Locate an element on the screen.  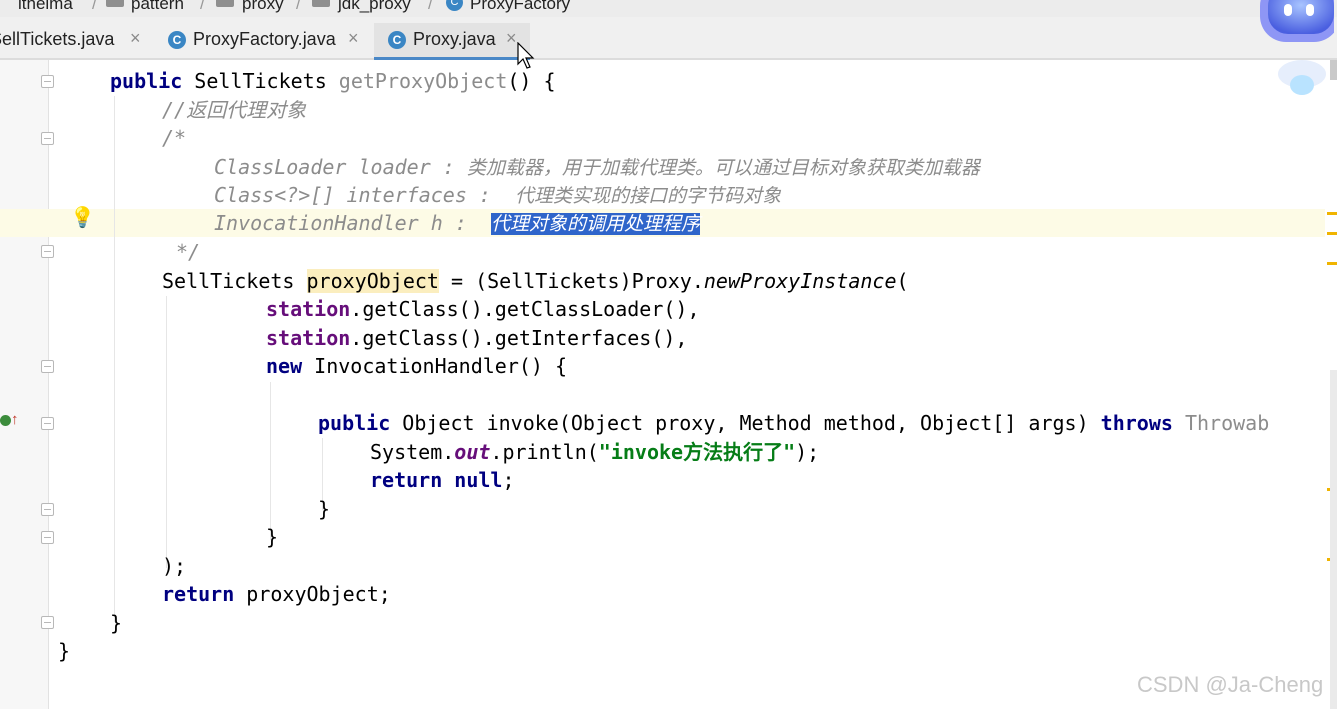
breadcrumb-item-proxyfactory: ProxyFactory is located at coordinates (520, 7).